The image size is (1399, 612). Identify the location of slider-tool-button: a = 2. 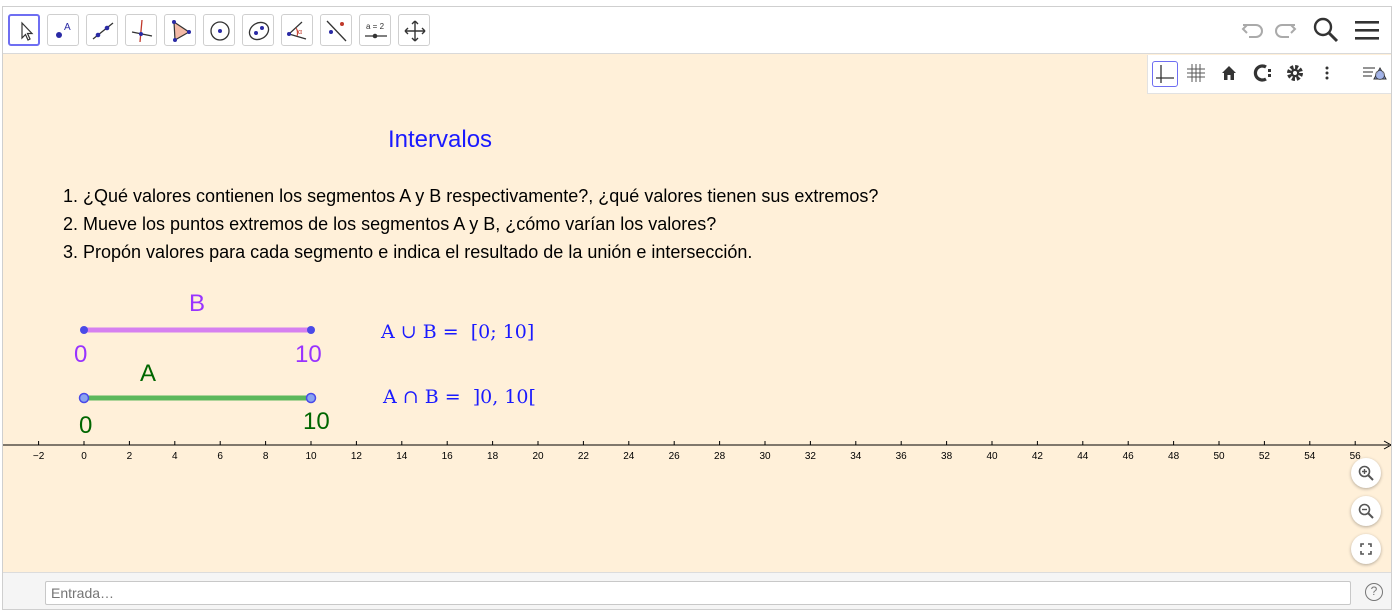
(375, 30).